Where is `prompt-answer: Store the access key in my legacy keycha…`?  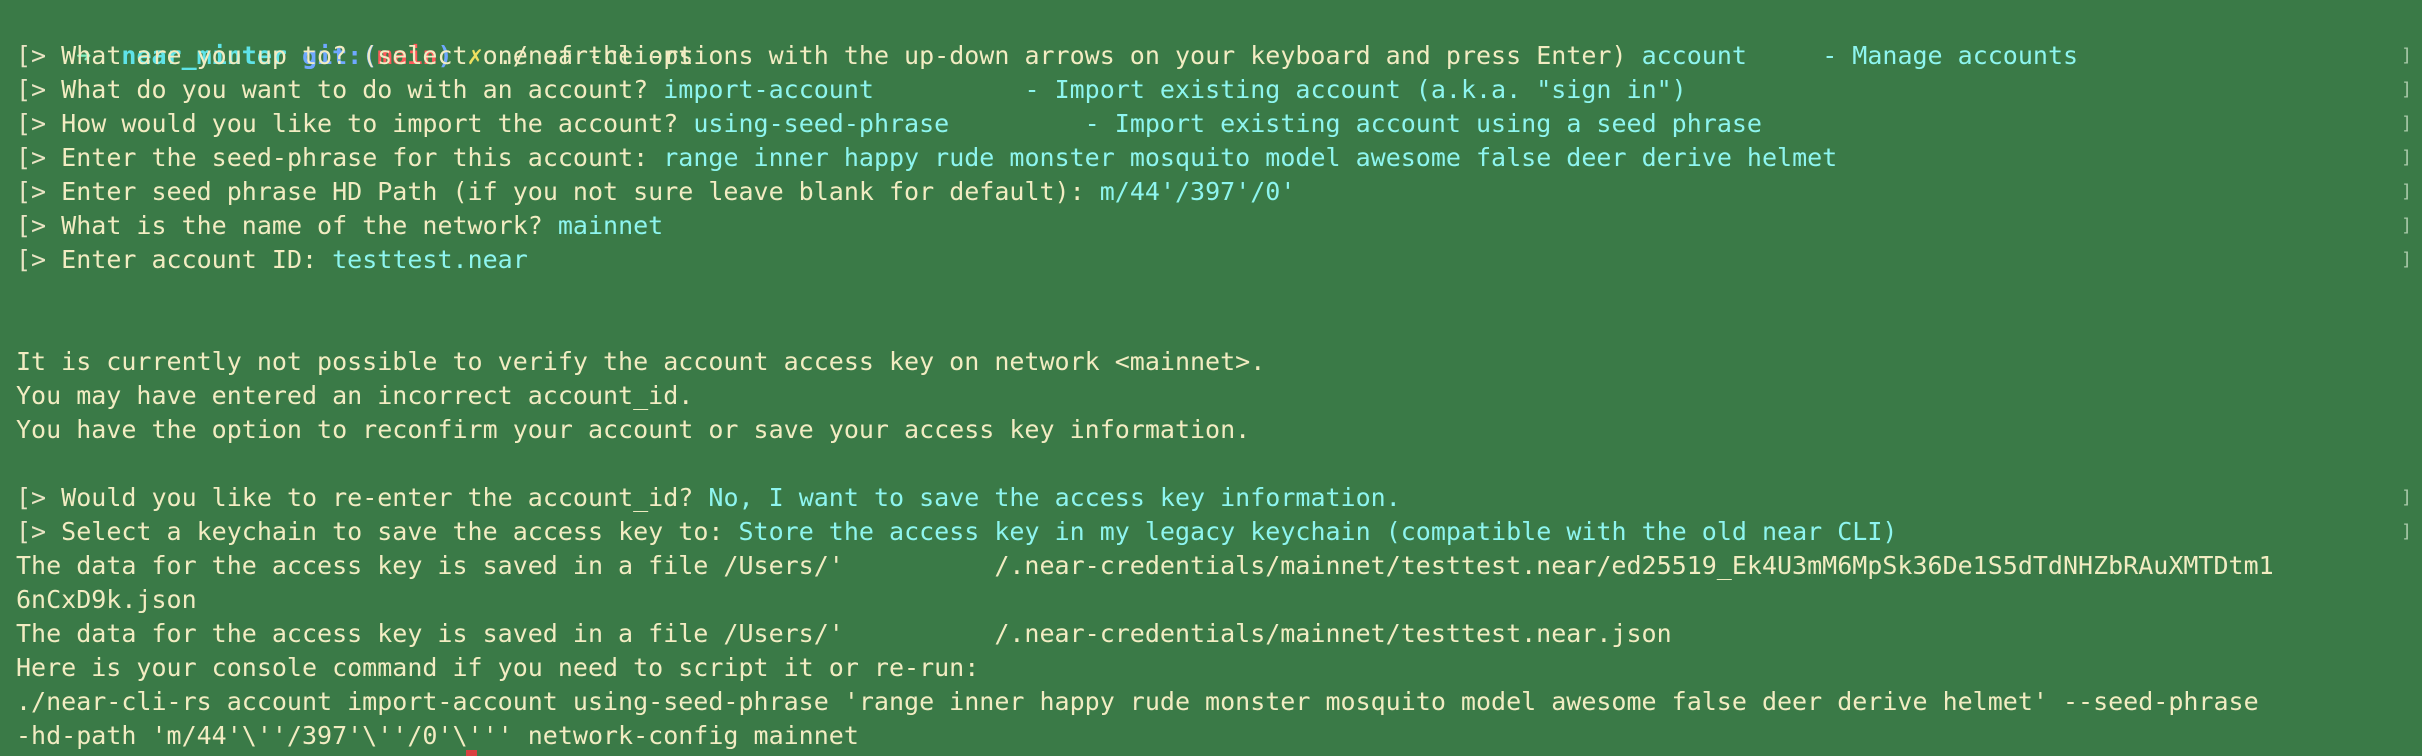
prompt-answer: Store the access key in my legacy keycha… is located at coordinates (1318, 531).